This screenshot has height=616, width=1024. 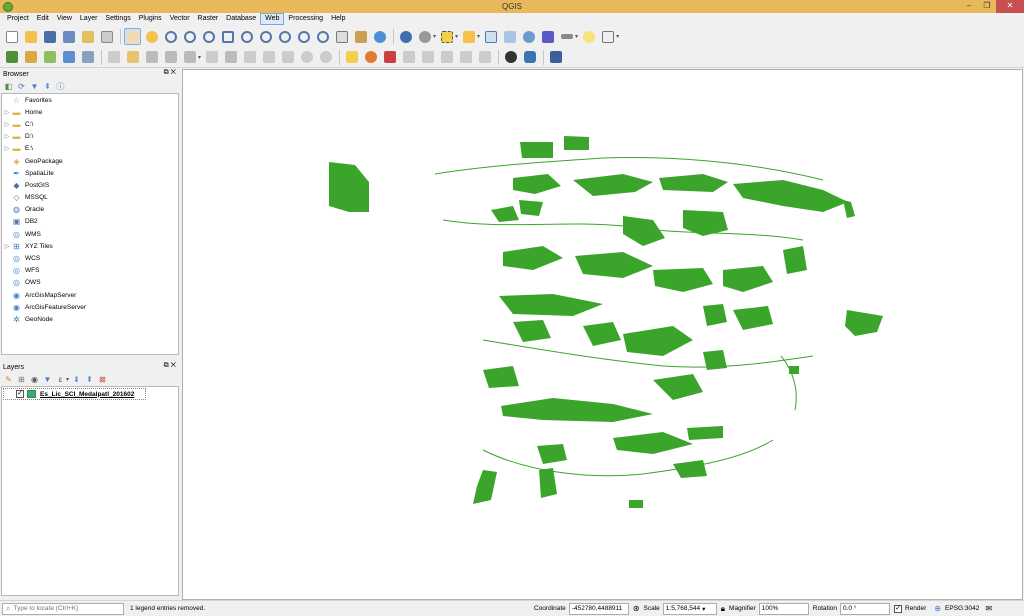 What do you see at coordinates (60, 379) in the screenshot?
I see `filter-expression-button: ε` at bounding box center [60, 379].